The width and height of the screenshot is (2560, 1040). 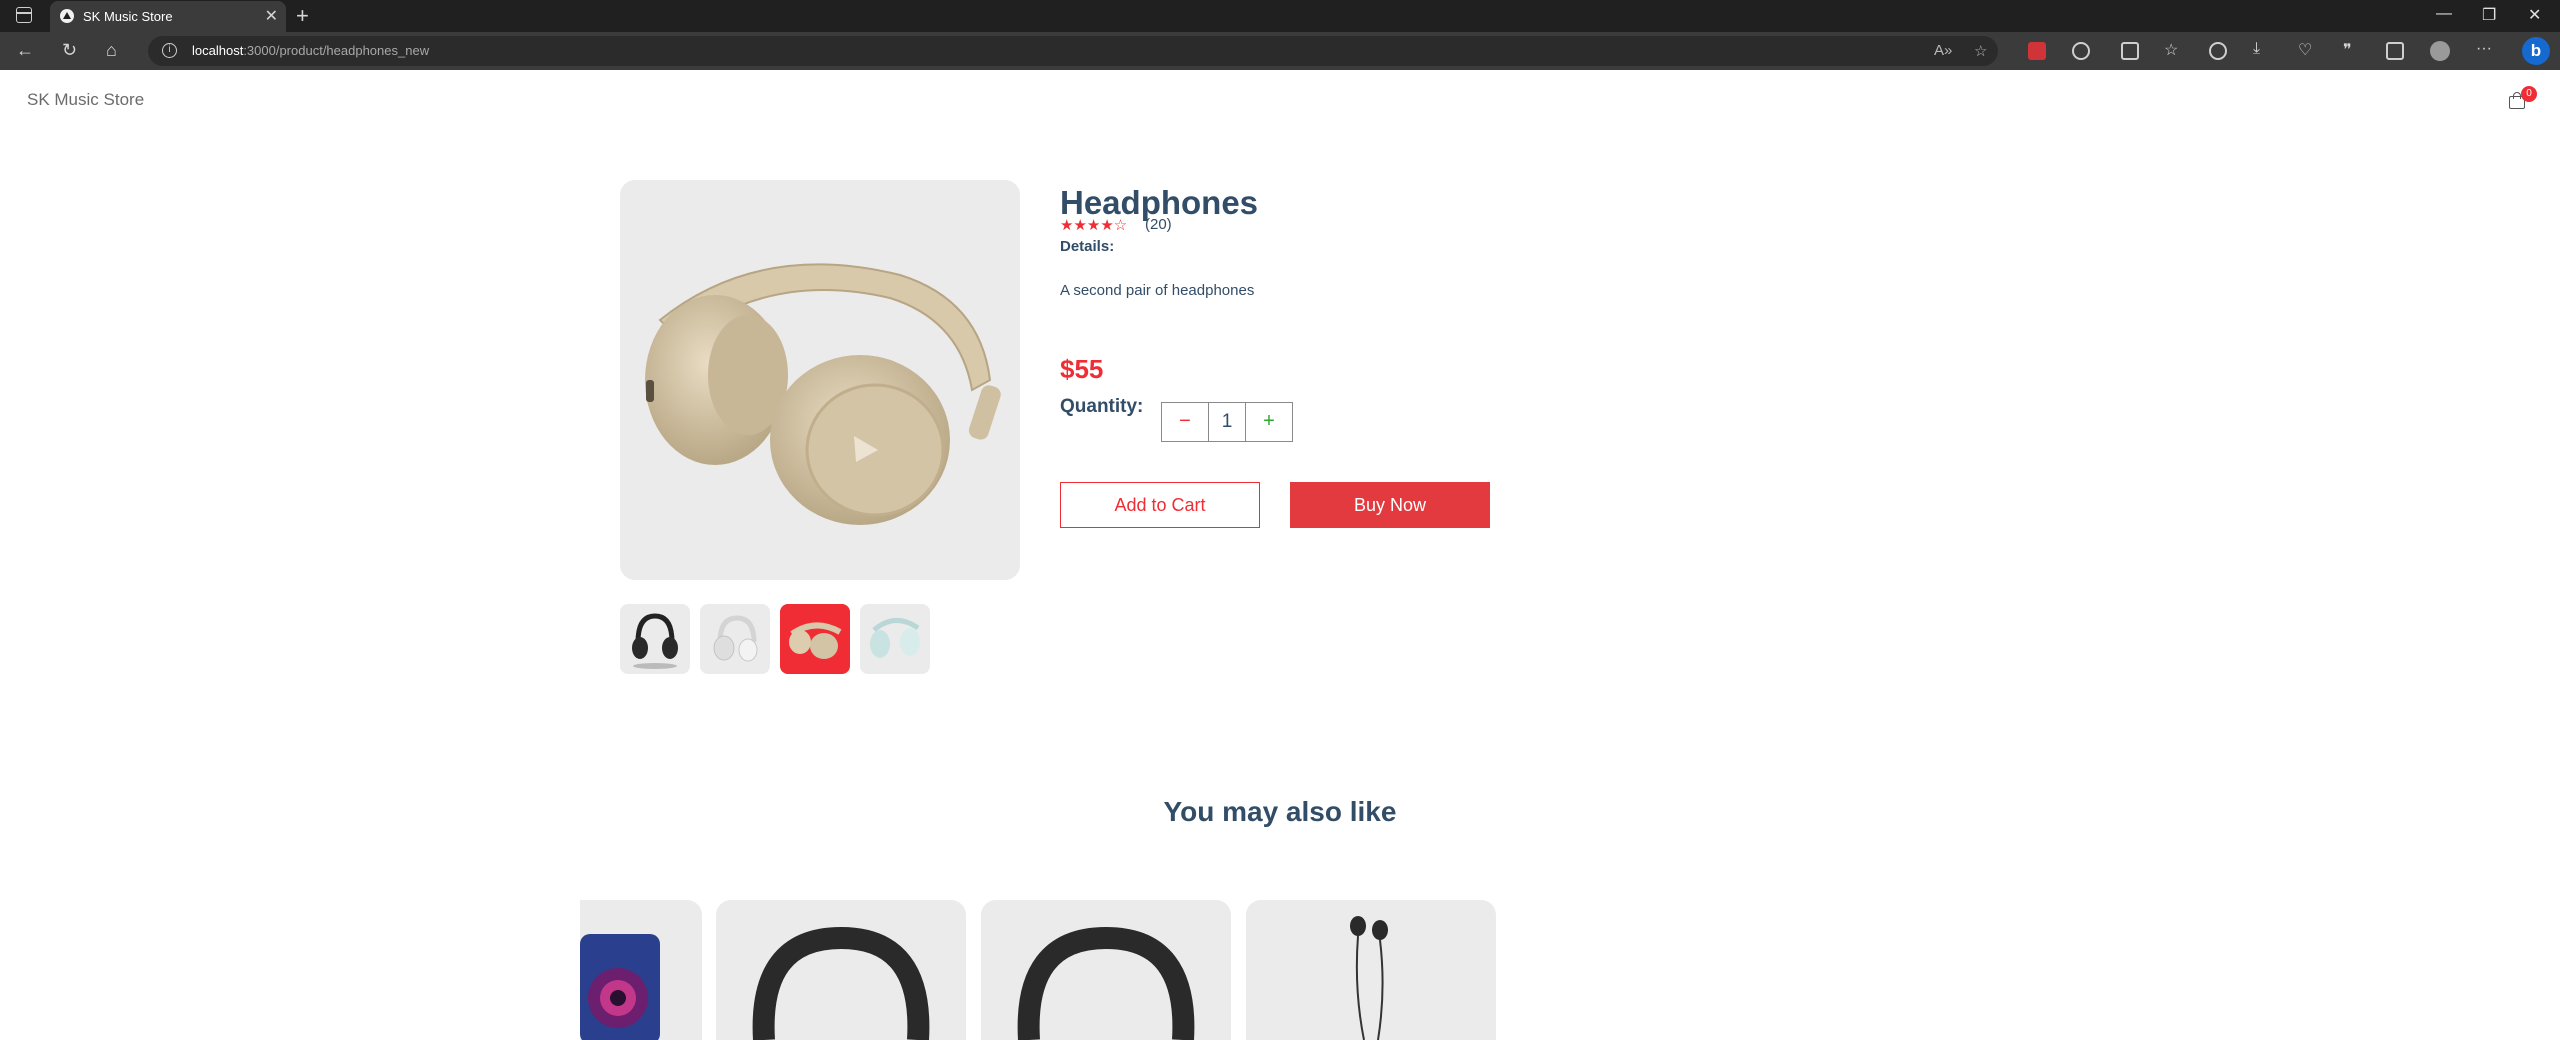 What do you see at coordinates (69, 50) in the screenshot?
I see `refresh-icon: ↻` at bounding box center [69, 50].